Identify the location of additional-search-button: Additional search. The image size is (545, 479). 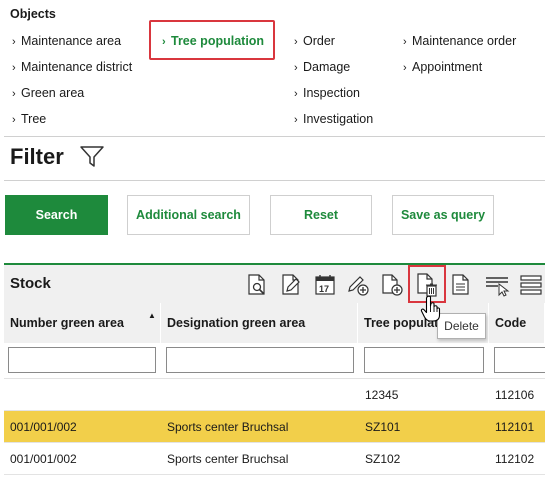
(188, 215).